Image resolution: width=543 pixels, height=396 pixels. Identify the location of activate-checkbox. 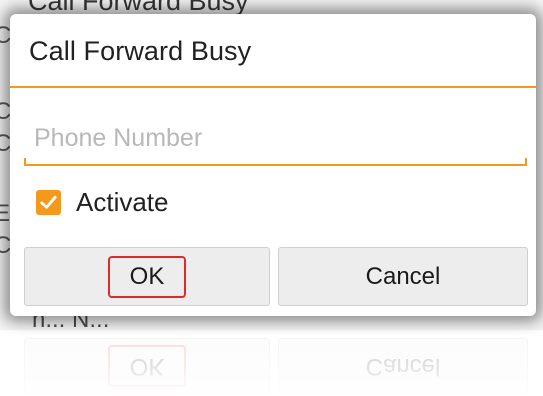
(48, 202).